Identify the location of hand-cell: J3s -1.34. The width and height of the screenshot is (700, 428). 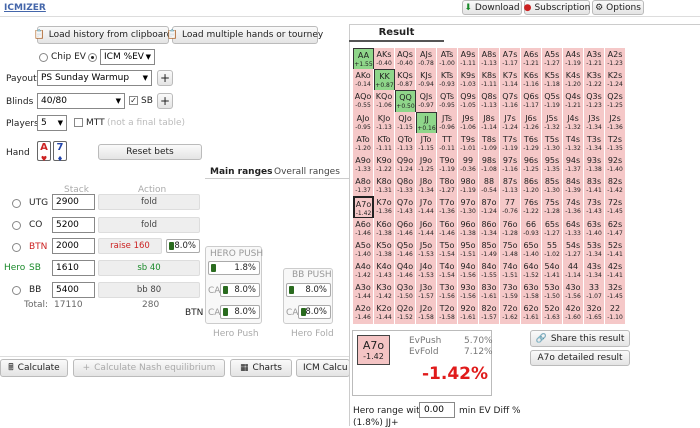
(594, 123).